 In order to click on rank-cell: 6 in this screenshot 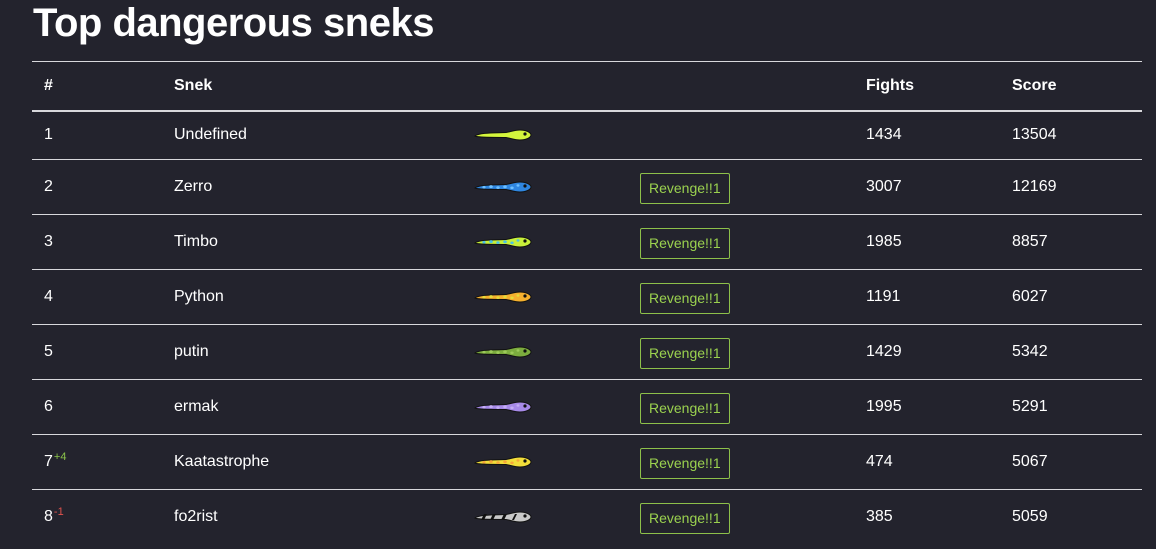, I will do `click(97, 407)`.